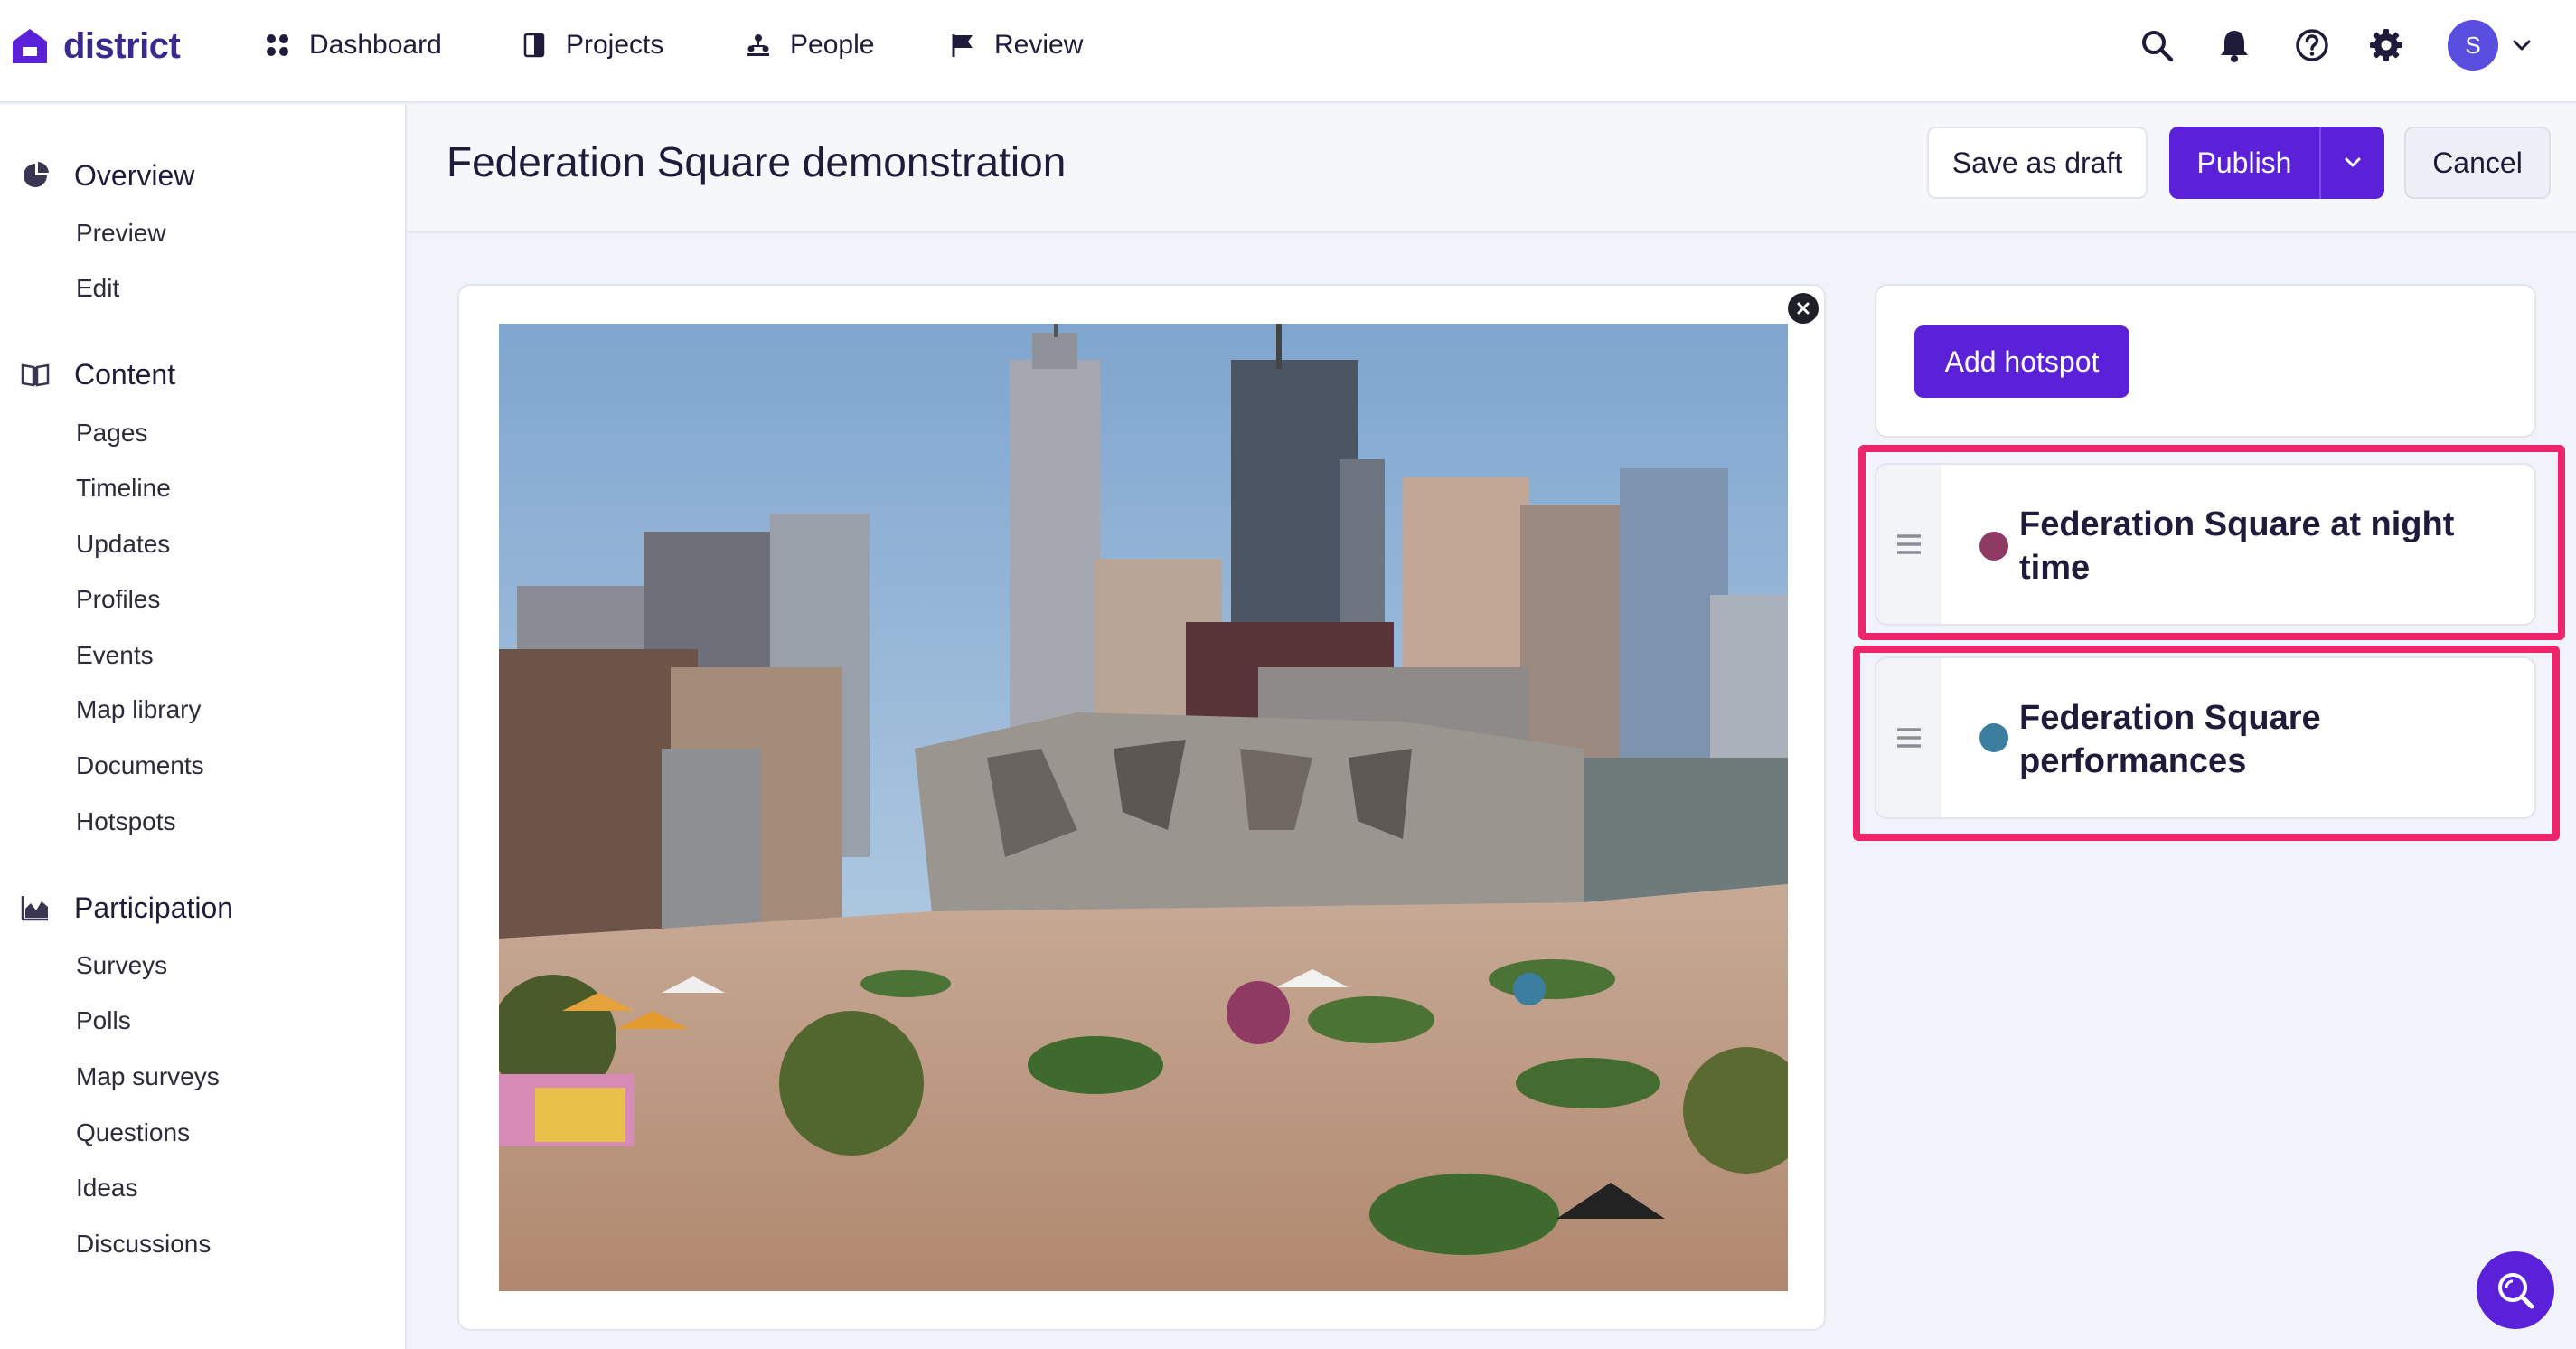 The height and width of the screenshot is (1349, 2576). I want to click on publish-button: Publish, so click(2244, 163).